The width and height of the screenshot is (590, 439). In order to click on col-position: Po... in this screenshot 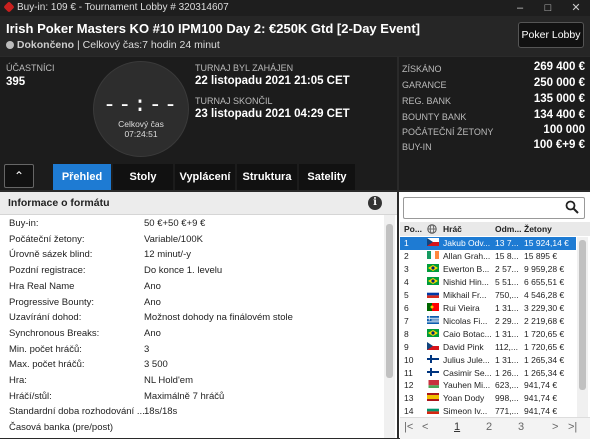, I will do `click(413, 229)`.